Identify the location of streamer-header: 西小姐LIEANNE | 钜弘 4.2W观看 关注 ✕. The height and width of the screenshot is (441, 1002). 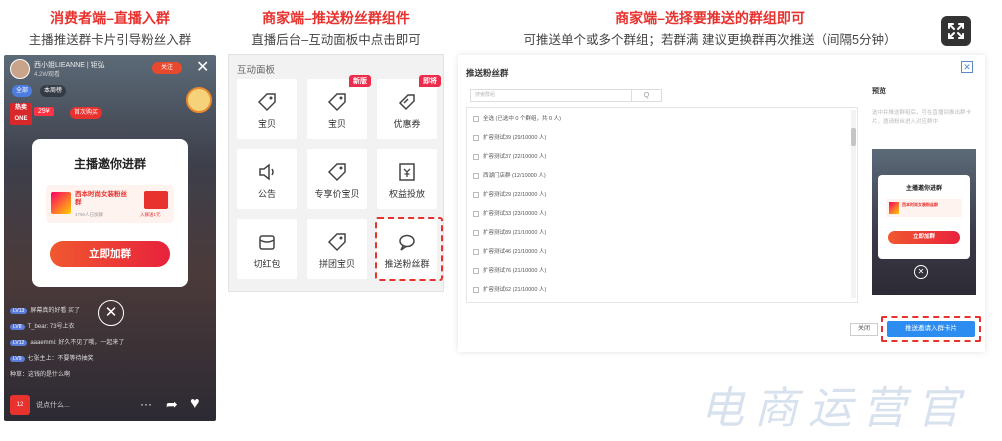
(110, 70).